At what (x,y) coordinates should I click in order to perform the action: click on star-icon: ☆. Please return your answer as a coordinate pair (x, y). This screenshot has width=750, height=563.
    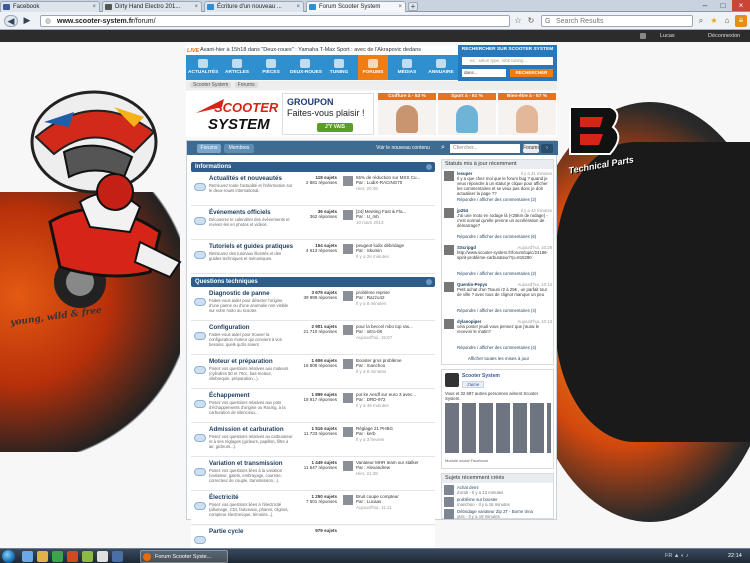
    Looking at the image, I should click on (518, 21).